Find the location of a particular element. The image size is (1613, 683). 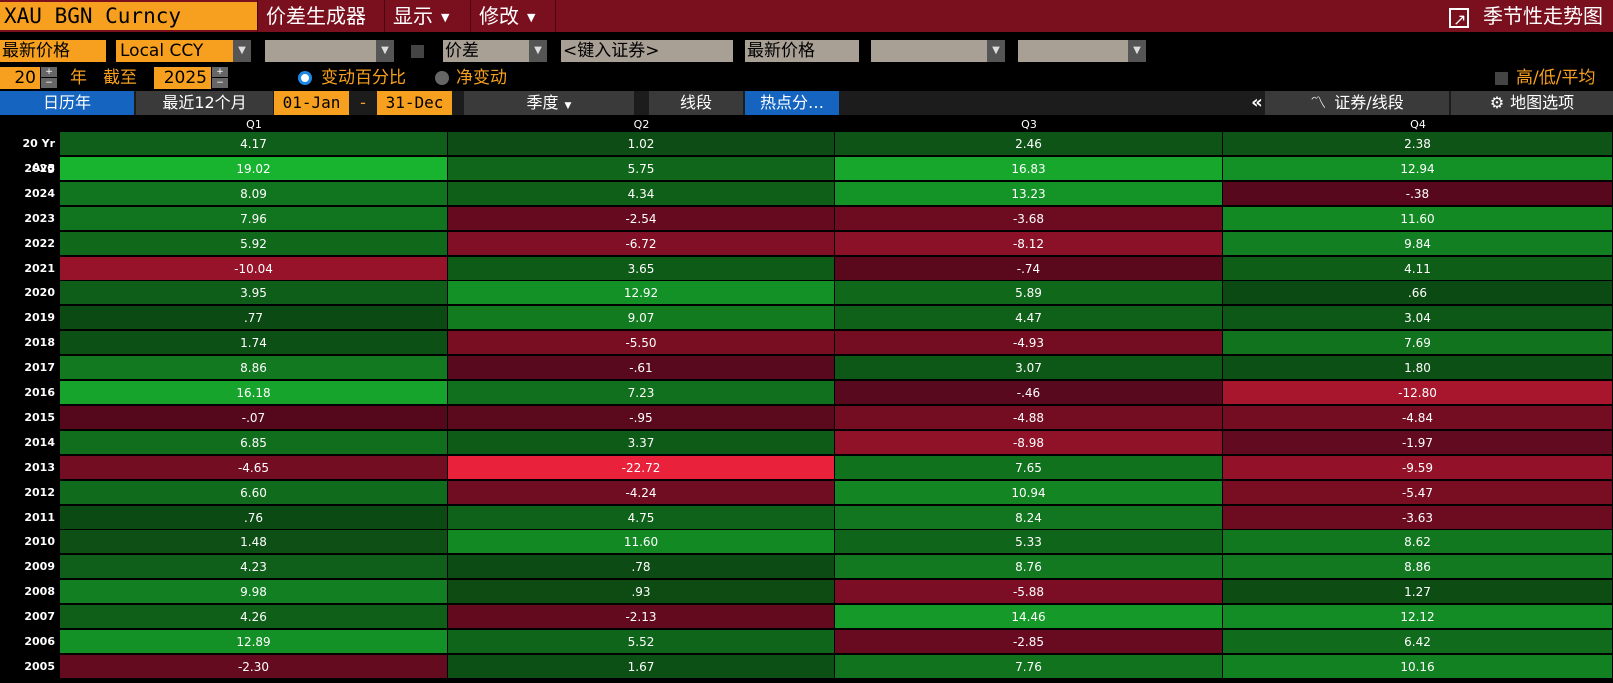

heatmap-cell: -.61 is located at coordinates (641, 368).